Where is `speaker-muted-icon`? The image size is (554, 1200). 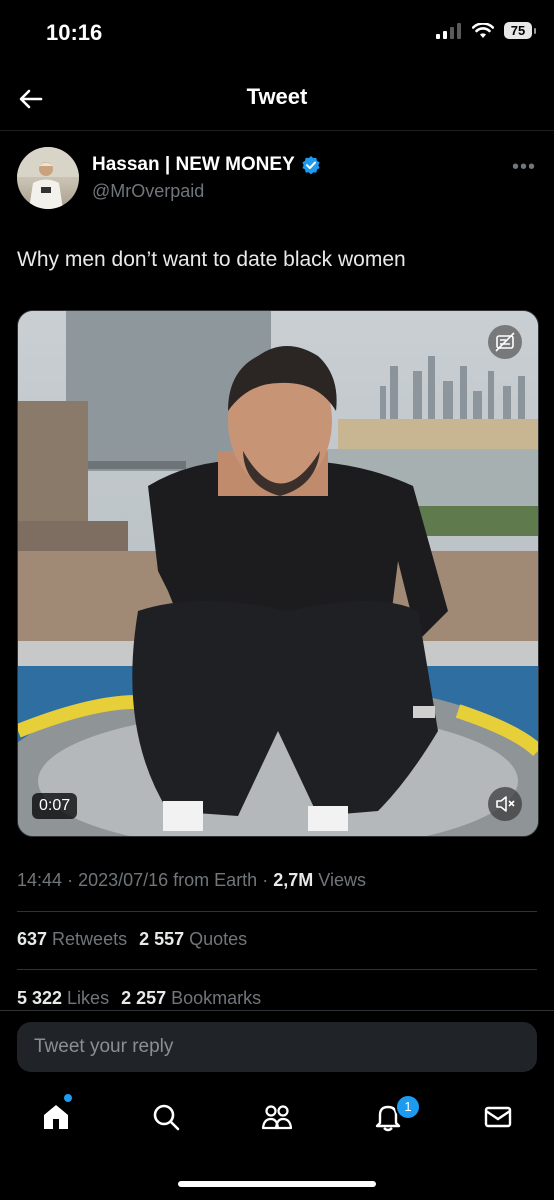
speaker-muted-icon is located at coordinates (505, 804).